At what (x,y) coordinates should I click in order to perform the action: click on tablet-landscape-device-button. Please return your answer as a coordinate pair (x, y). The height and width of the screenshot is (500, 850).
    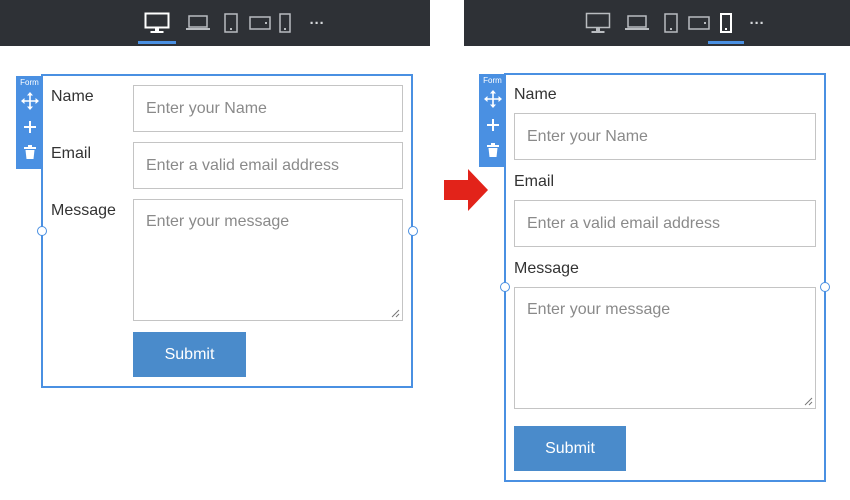
    Looking at the image, I should click on (260, 23).